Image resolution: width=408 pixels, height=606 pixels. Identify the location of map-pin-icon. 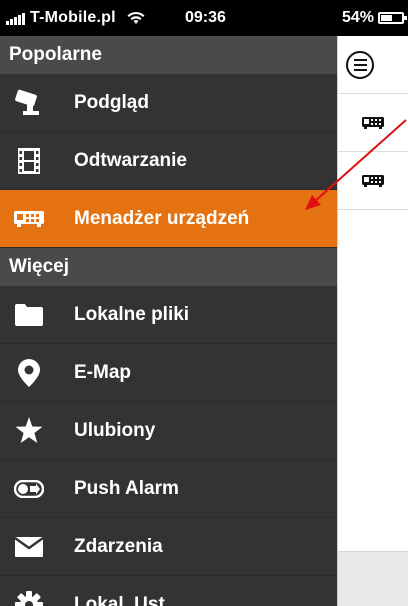
(29, 373).